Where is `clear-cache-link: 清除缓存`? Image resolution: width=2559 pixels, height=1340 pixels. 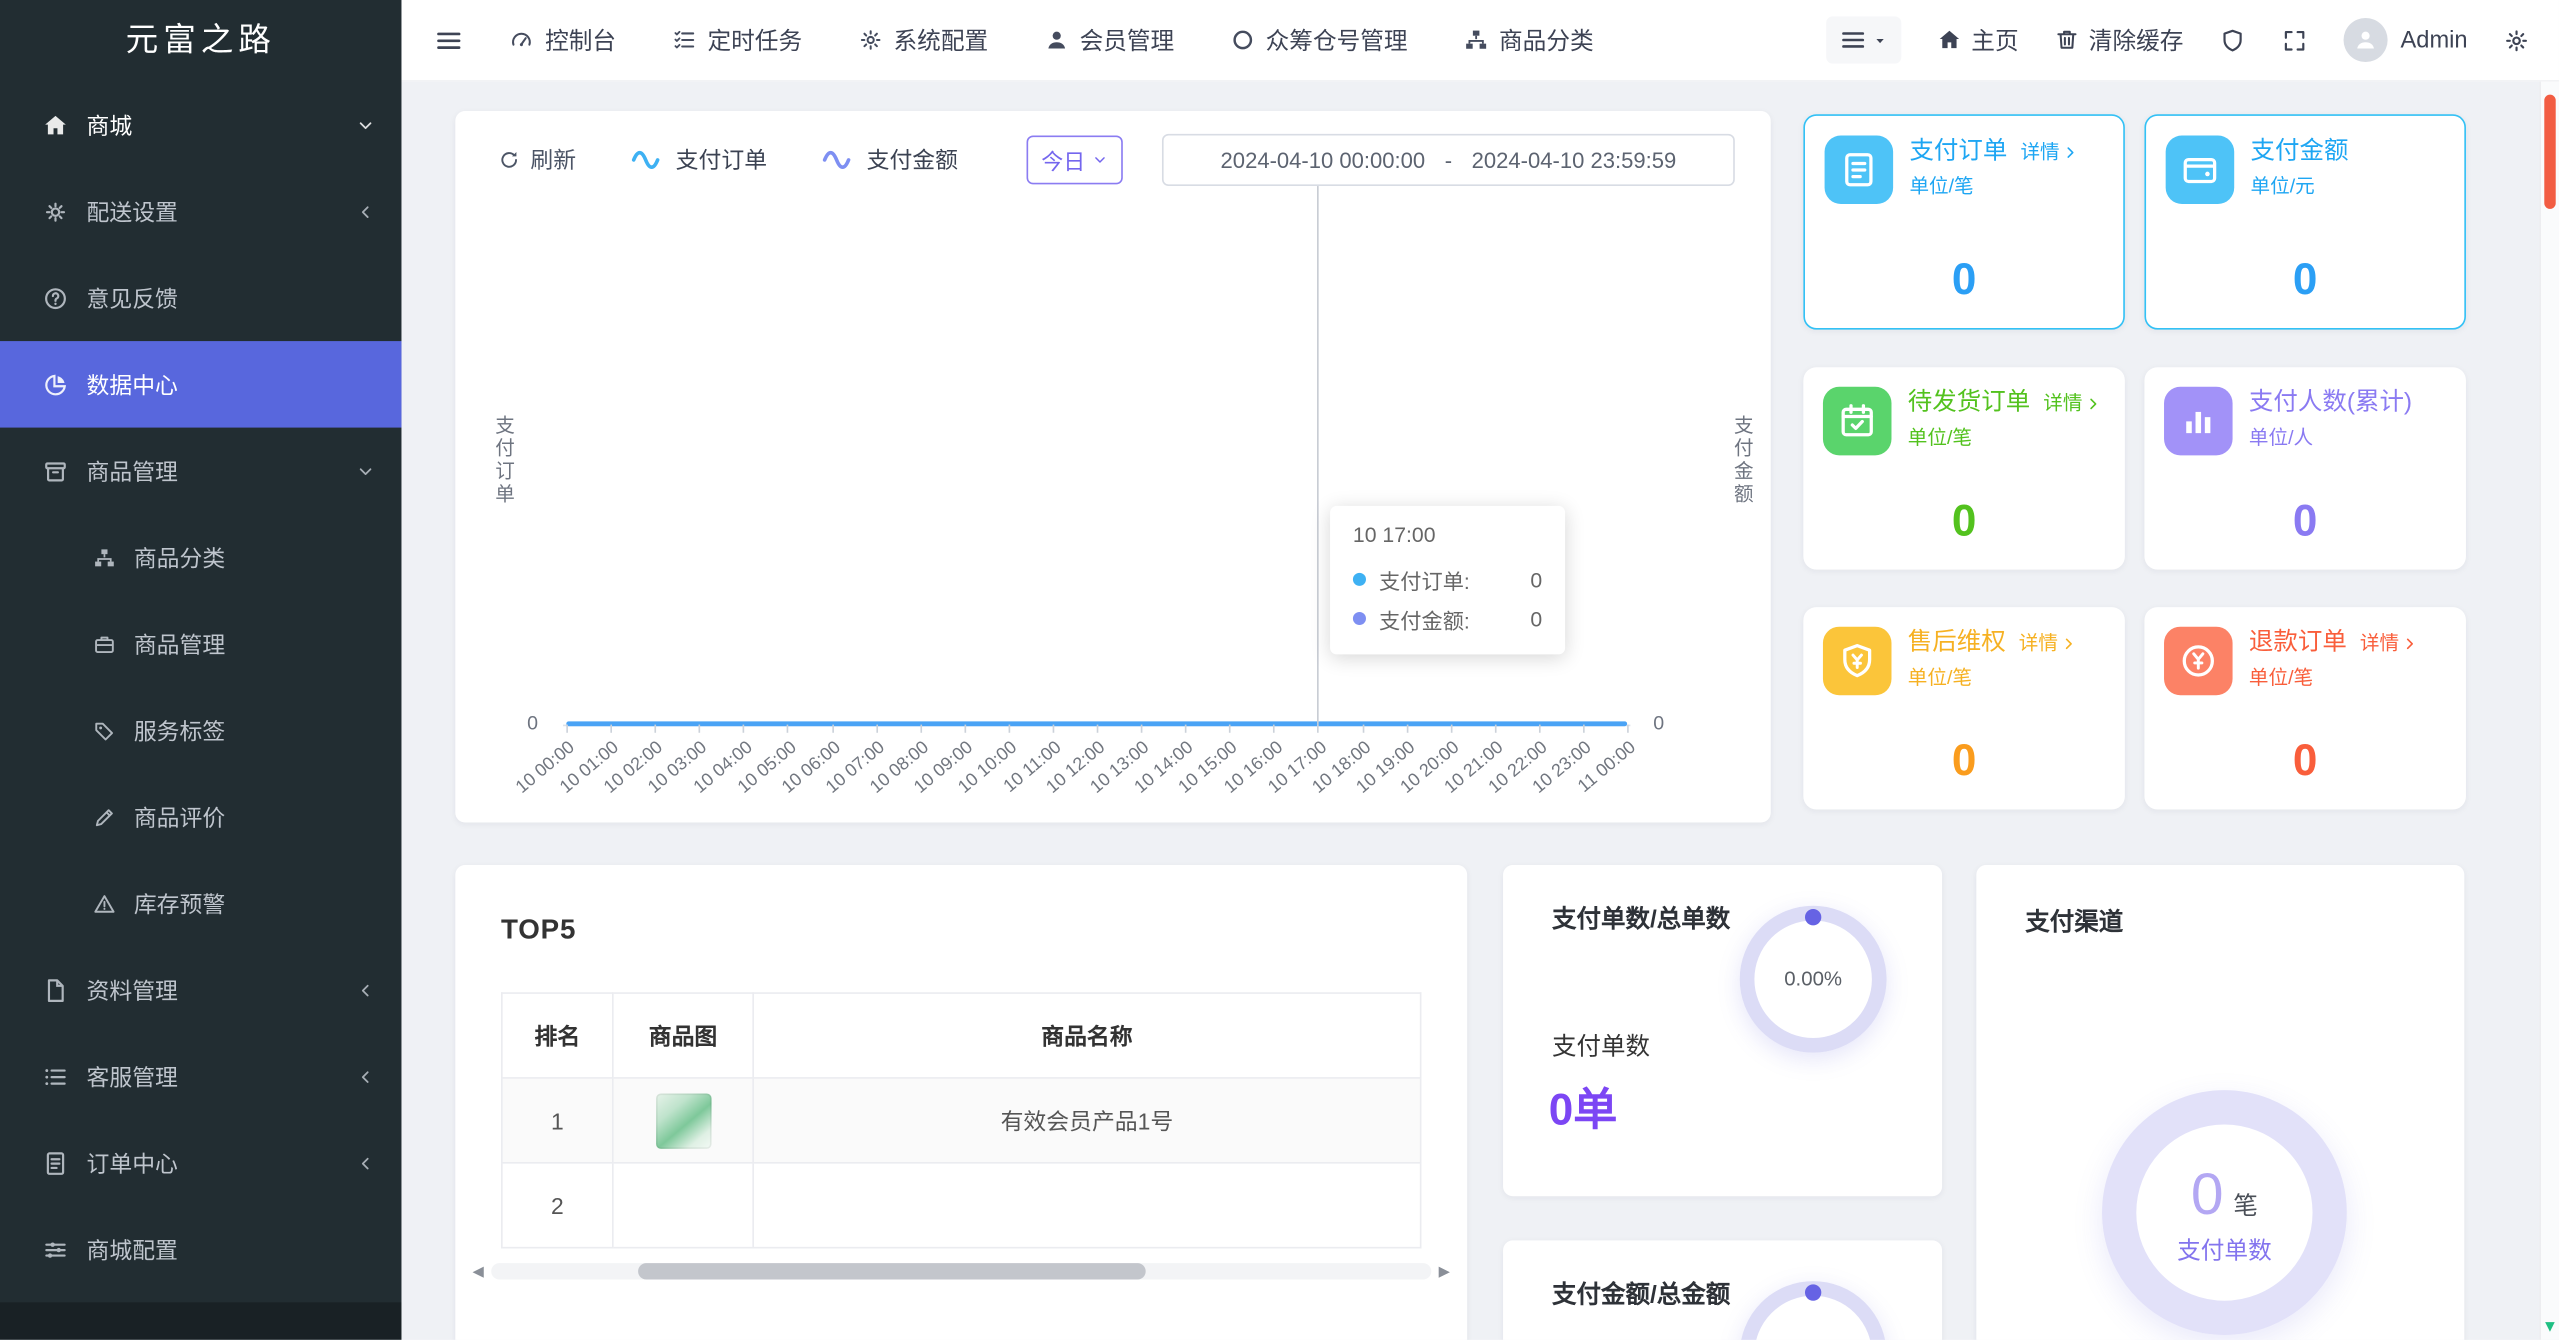 clear-cache-link: 清除缓存 is located at coordinates (2119, 40).